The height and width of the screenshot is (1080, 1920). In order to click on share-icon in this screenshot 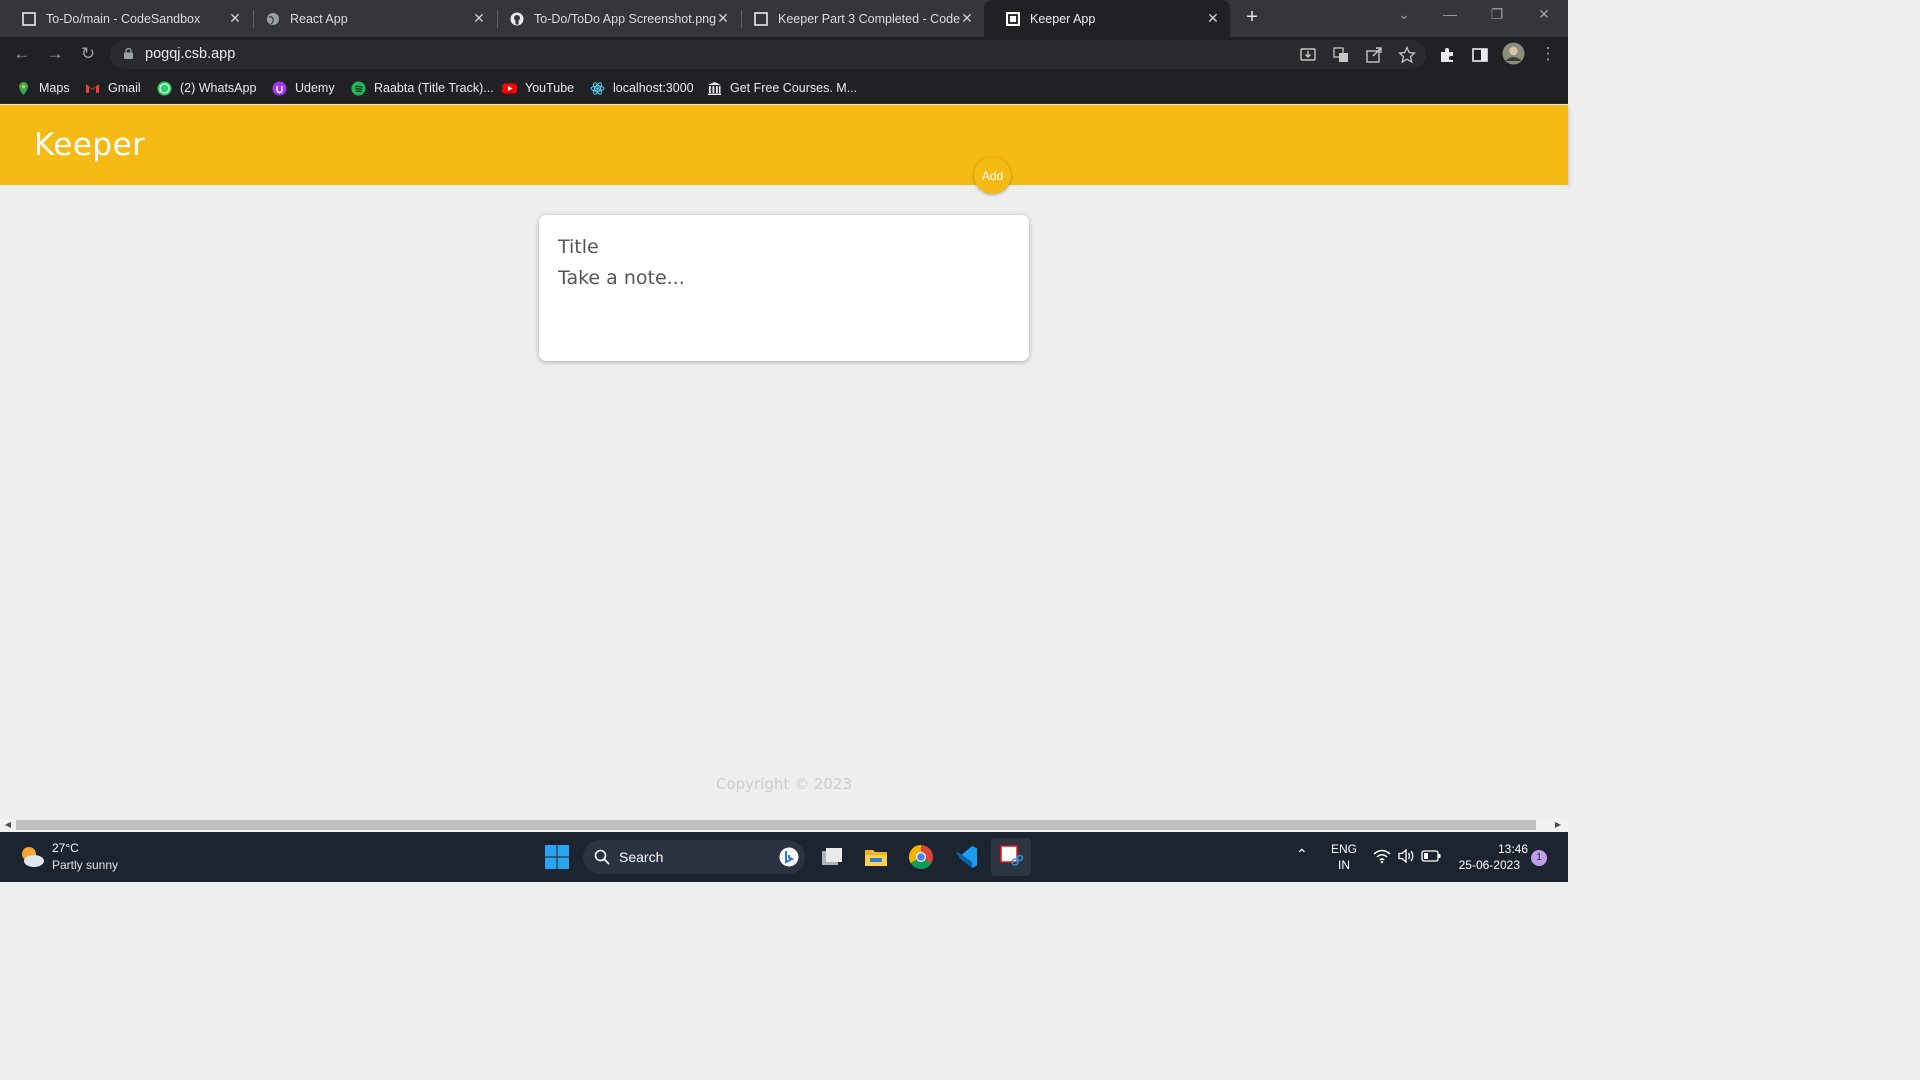, I will do `click(1374, 55)`.